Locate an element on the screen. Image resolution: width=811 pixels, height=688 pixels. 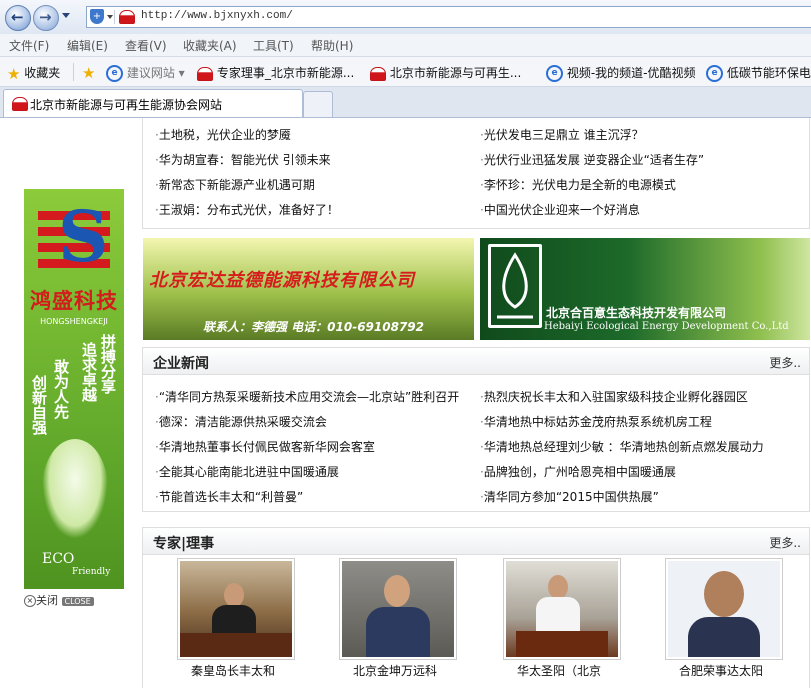
news-link: ·光伏行业迅猛发展 逆变器企业“适者生存” is located at coordinates (592, 159).